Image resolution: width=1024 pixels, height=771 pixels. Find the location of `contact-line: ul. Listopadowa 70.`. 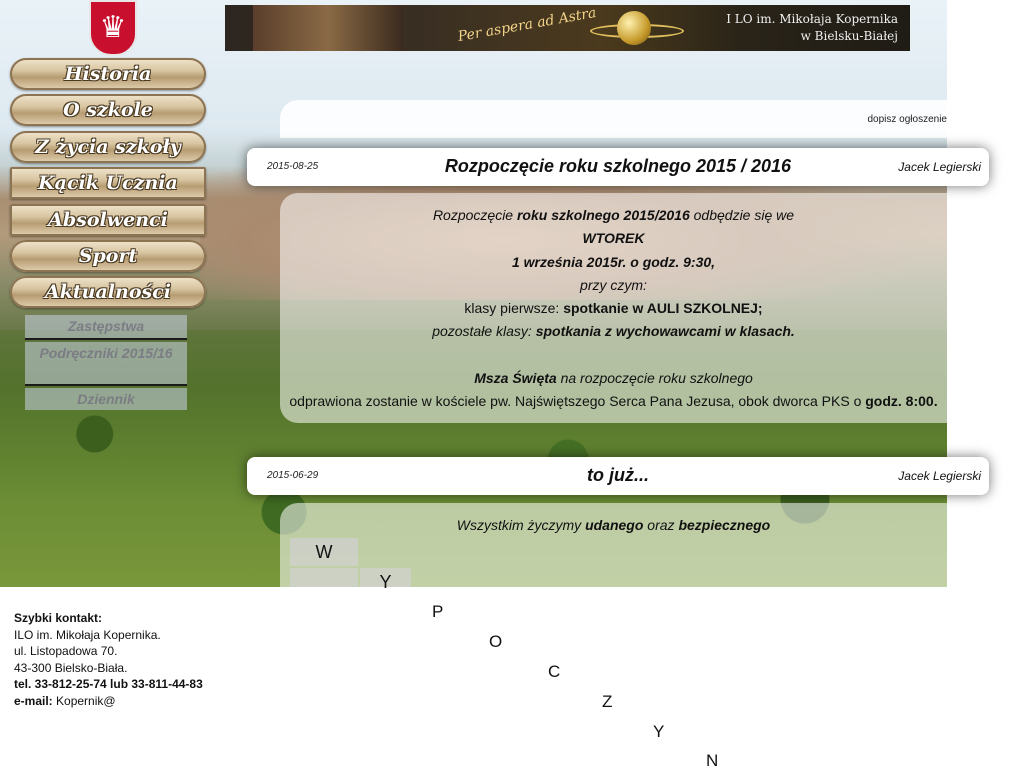

contact-line: ul. Listopadowa 70. is located at coordinates (66, 651).